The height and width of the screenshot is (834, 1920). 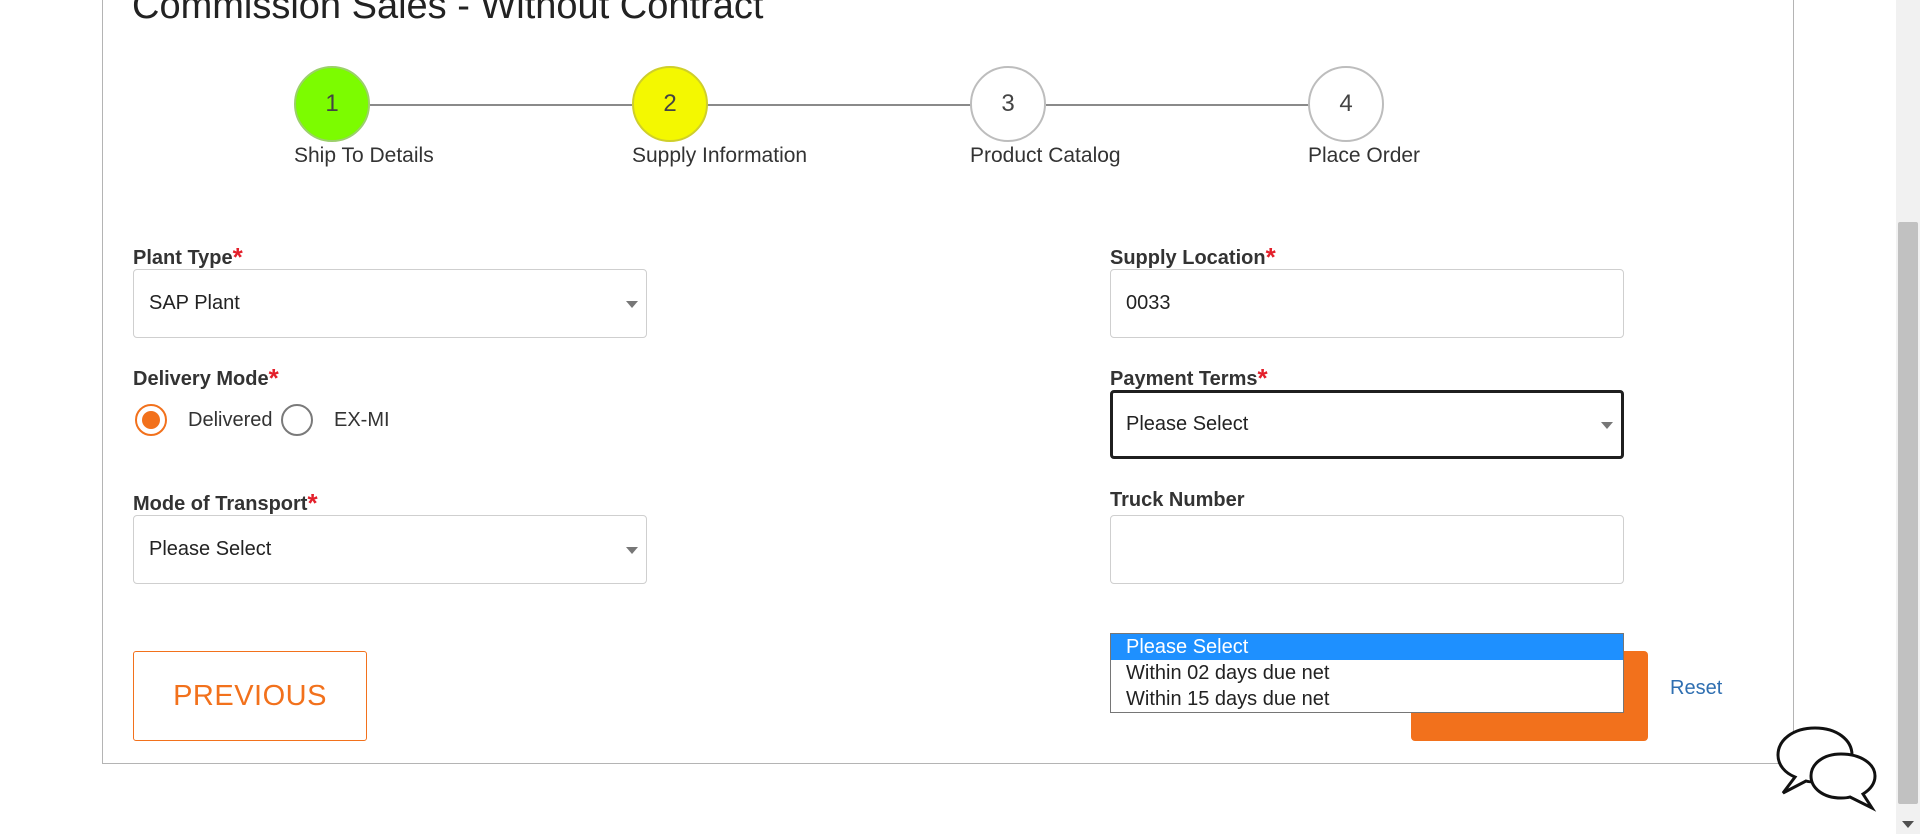 I want to click on supply-location-field: 0033, so click(x=1367, y=303).